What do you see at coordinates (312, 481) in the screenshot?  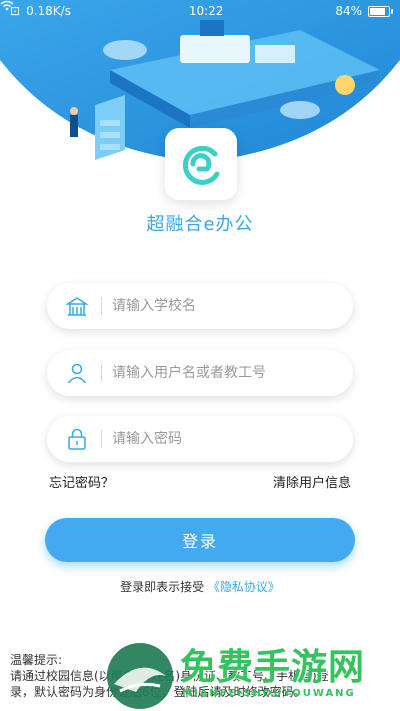 I see `clear-user-info-link: 清除用户信息` at bounding box center [312, 481].